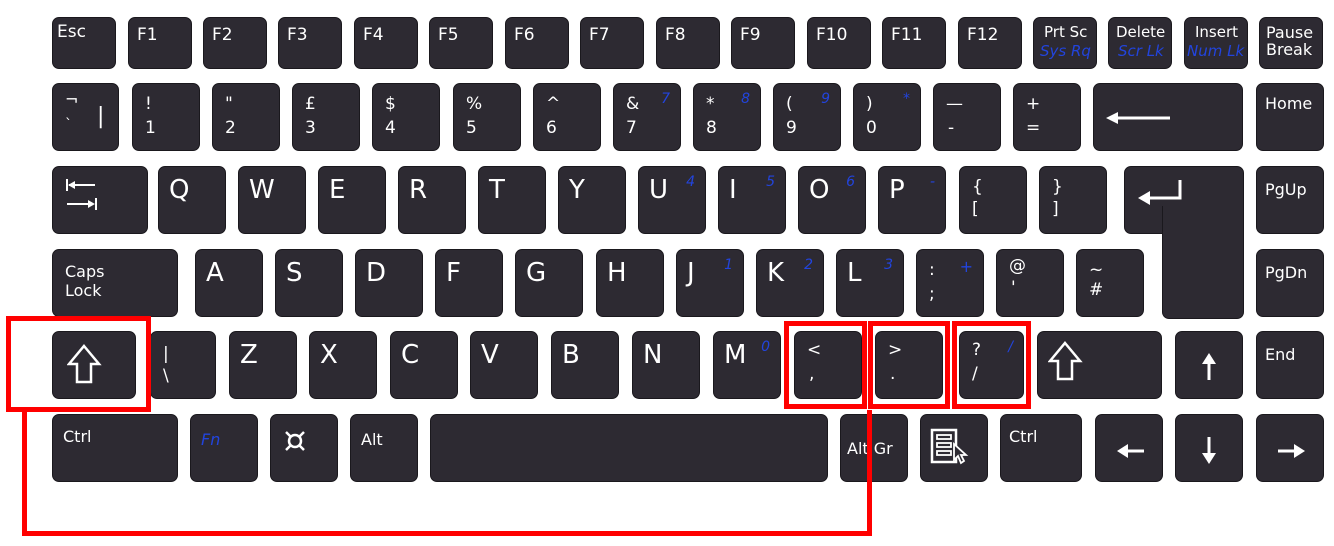  What do you see at coordinates (536, 273) in the screenshot?
I see `key-label: G` at bounding box center [536, 273].